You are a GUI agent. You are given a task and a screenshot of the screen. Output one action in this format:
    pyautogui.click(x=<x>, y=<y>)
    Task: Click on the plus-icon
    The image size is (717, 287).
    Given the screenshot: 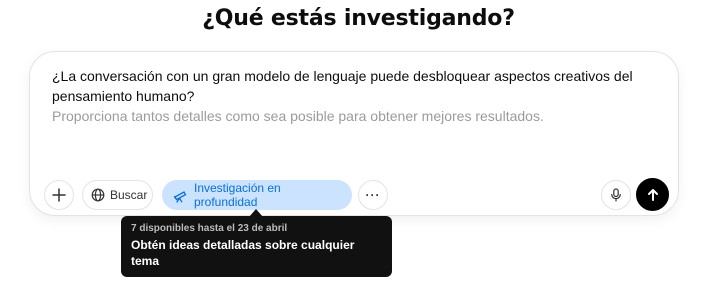 What is the action you would take?
    pyautogui.click(x=59, y=195)
    